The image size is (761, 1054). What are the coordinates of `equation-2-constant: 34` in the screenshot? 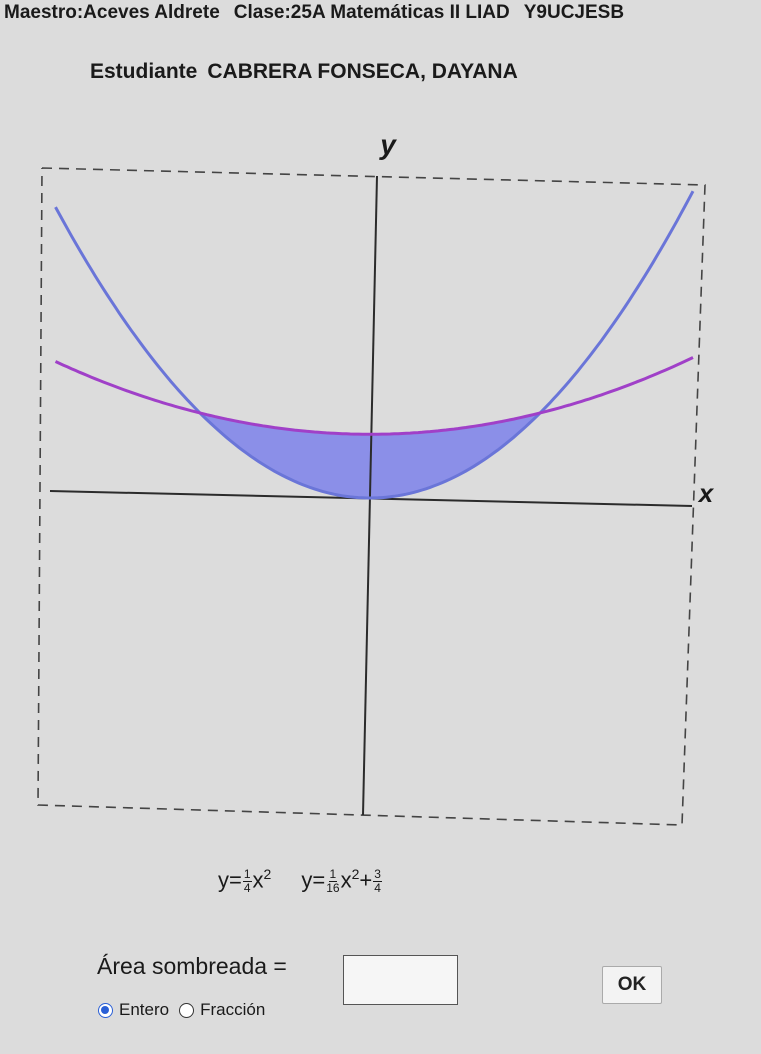 It's located at (377, 881).